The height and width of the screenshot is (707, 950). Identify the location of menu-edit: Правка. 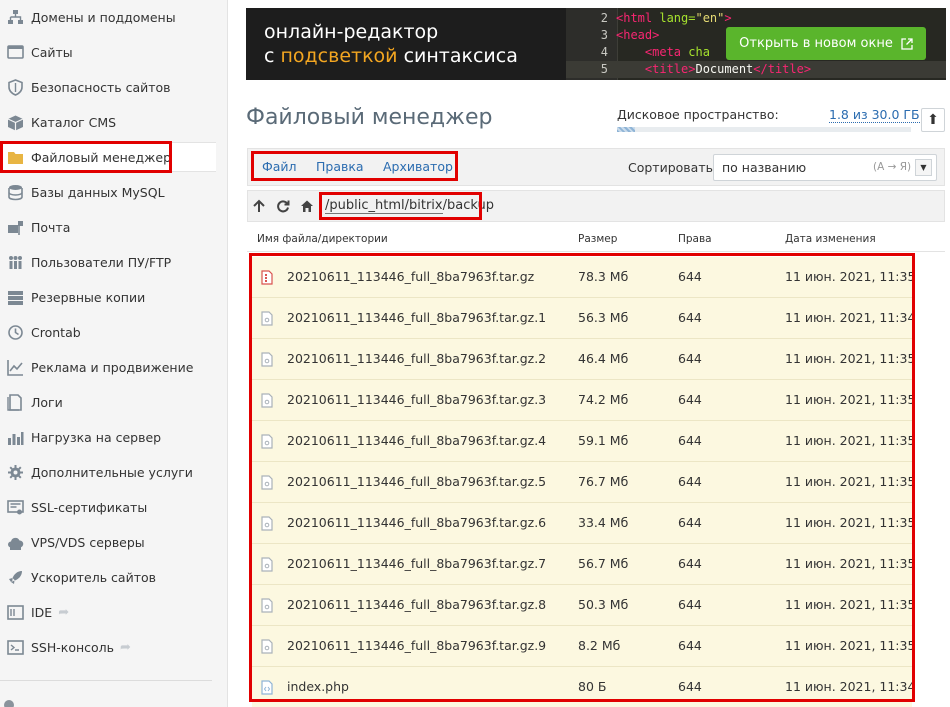
(340, 166).